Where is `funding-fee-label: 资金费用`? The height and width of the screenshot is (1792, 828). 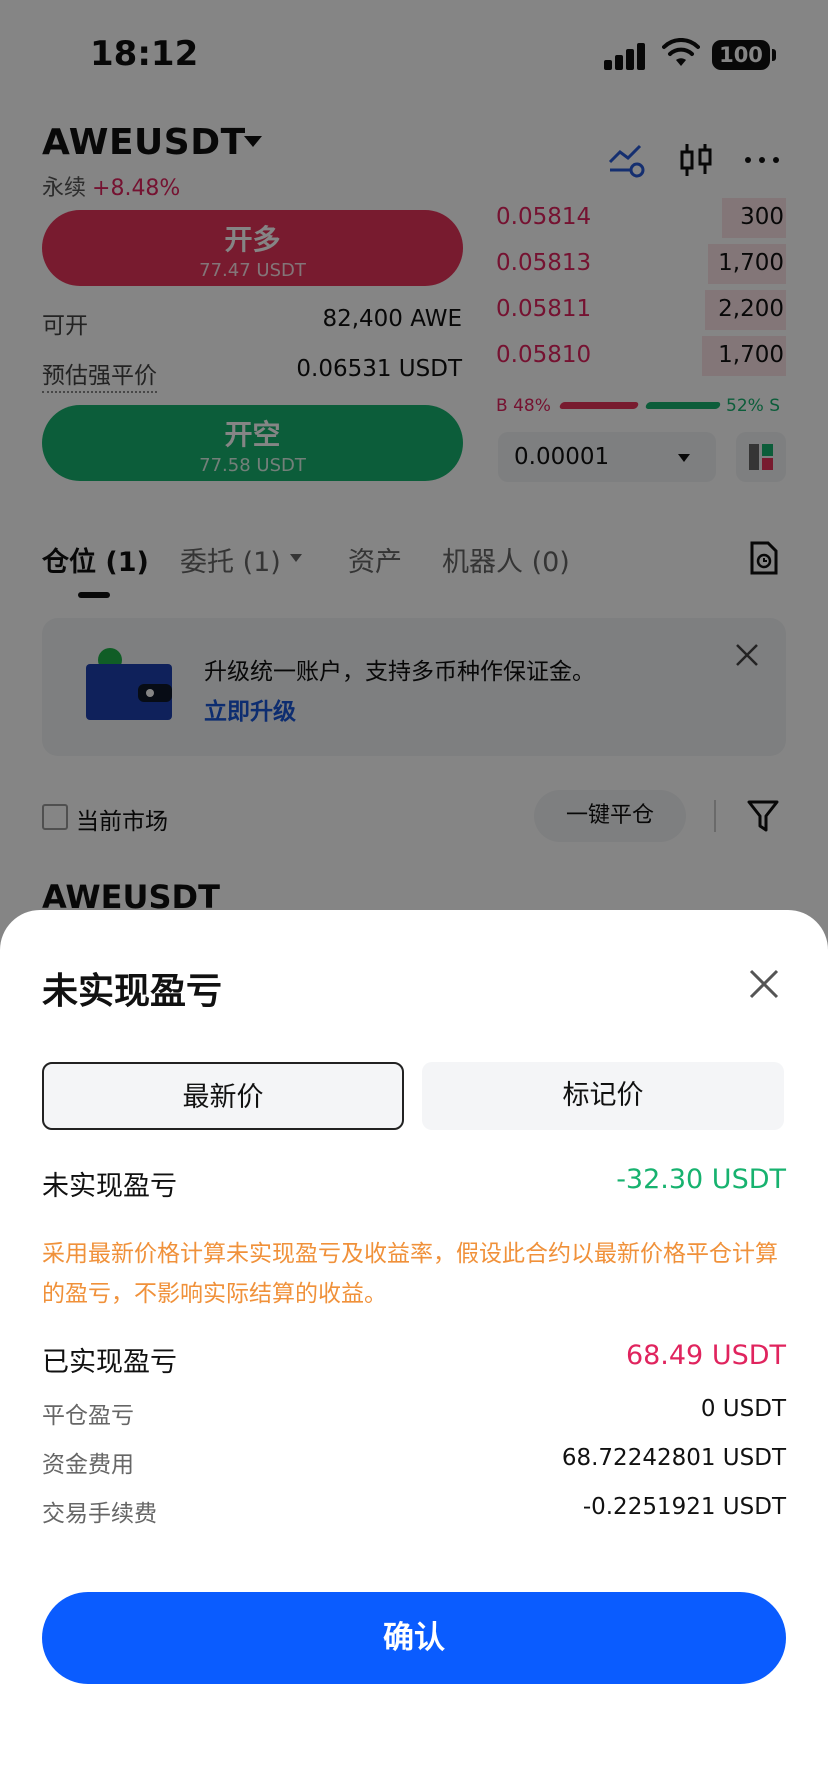 funding-fee-label: 资金费用 is located at coordinates (88, 1465).